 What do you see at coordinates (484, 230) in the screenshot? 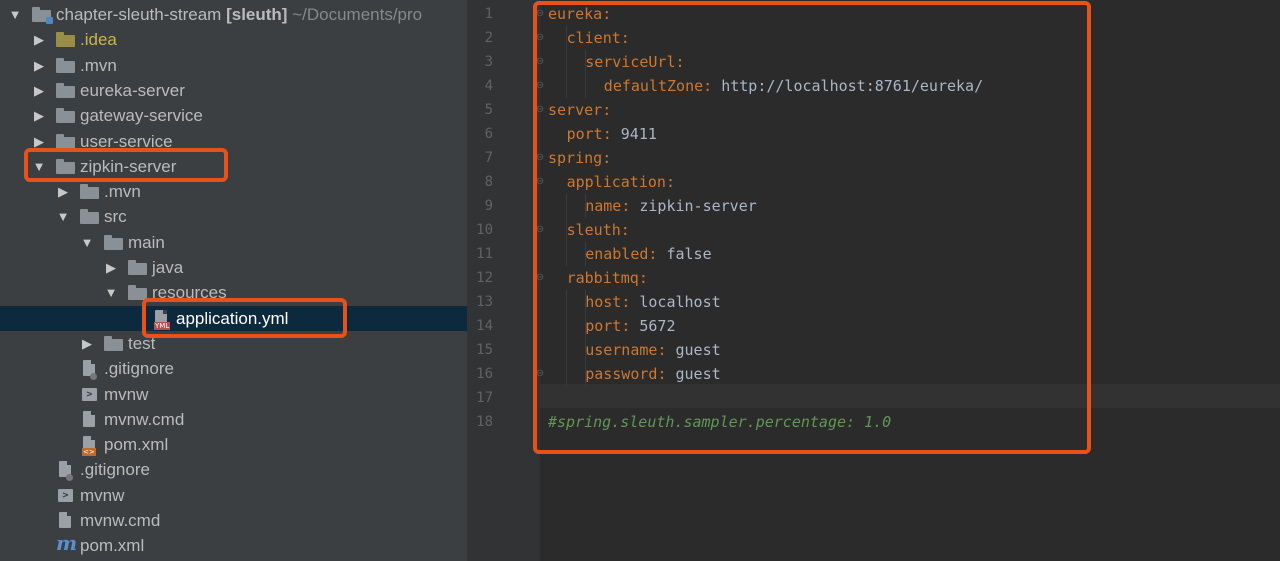
I see `line-number: 10` at bounding box center [484, 230].